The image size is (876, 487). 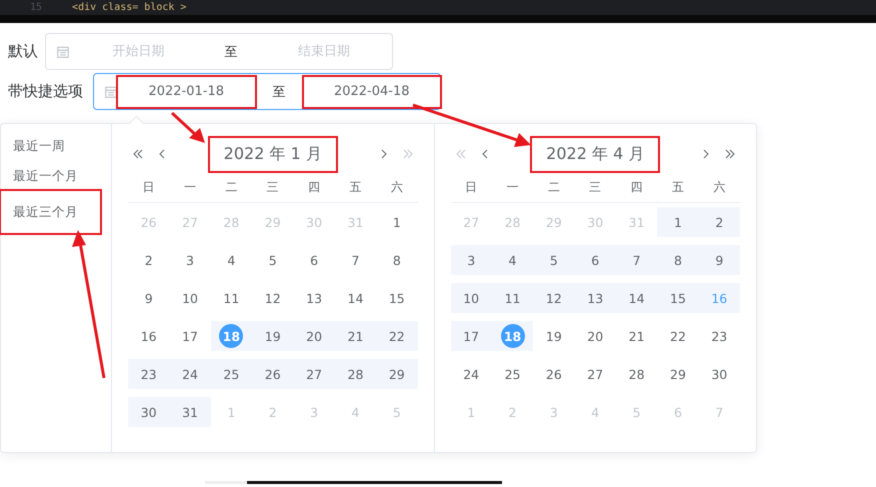 I want to click on shortcut-option: 最近一个月, so click(x=45, y=176).